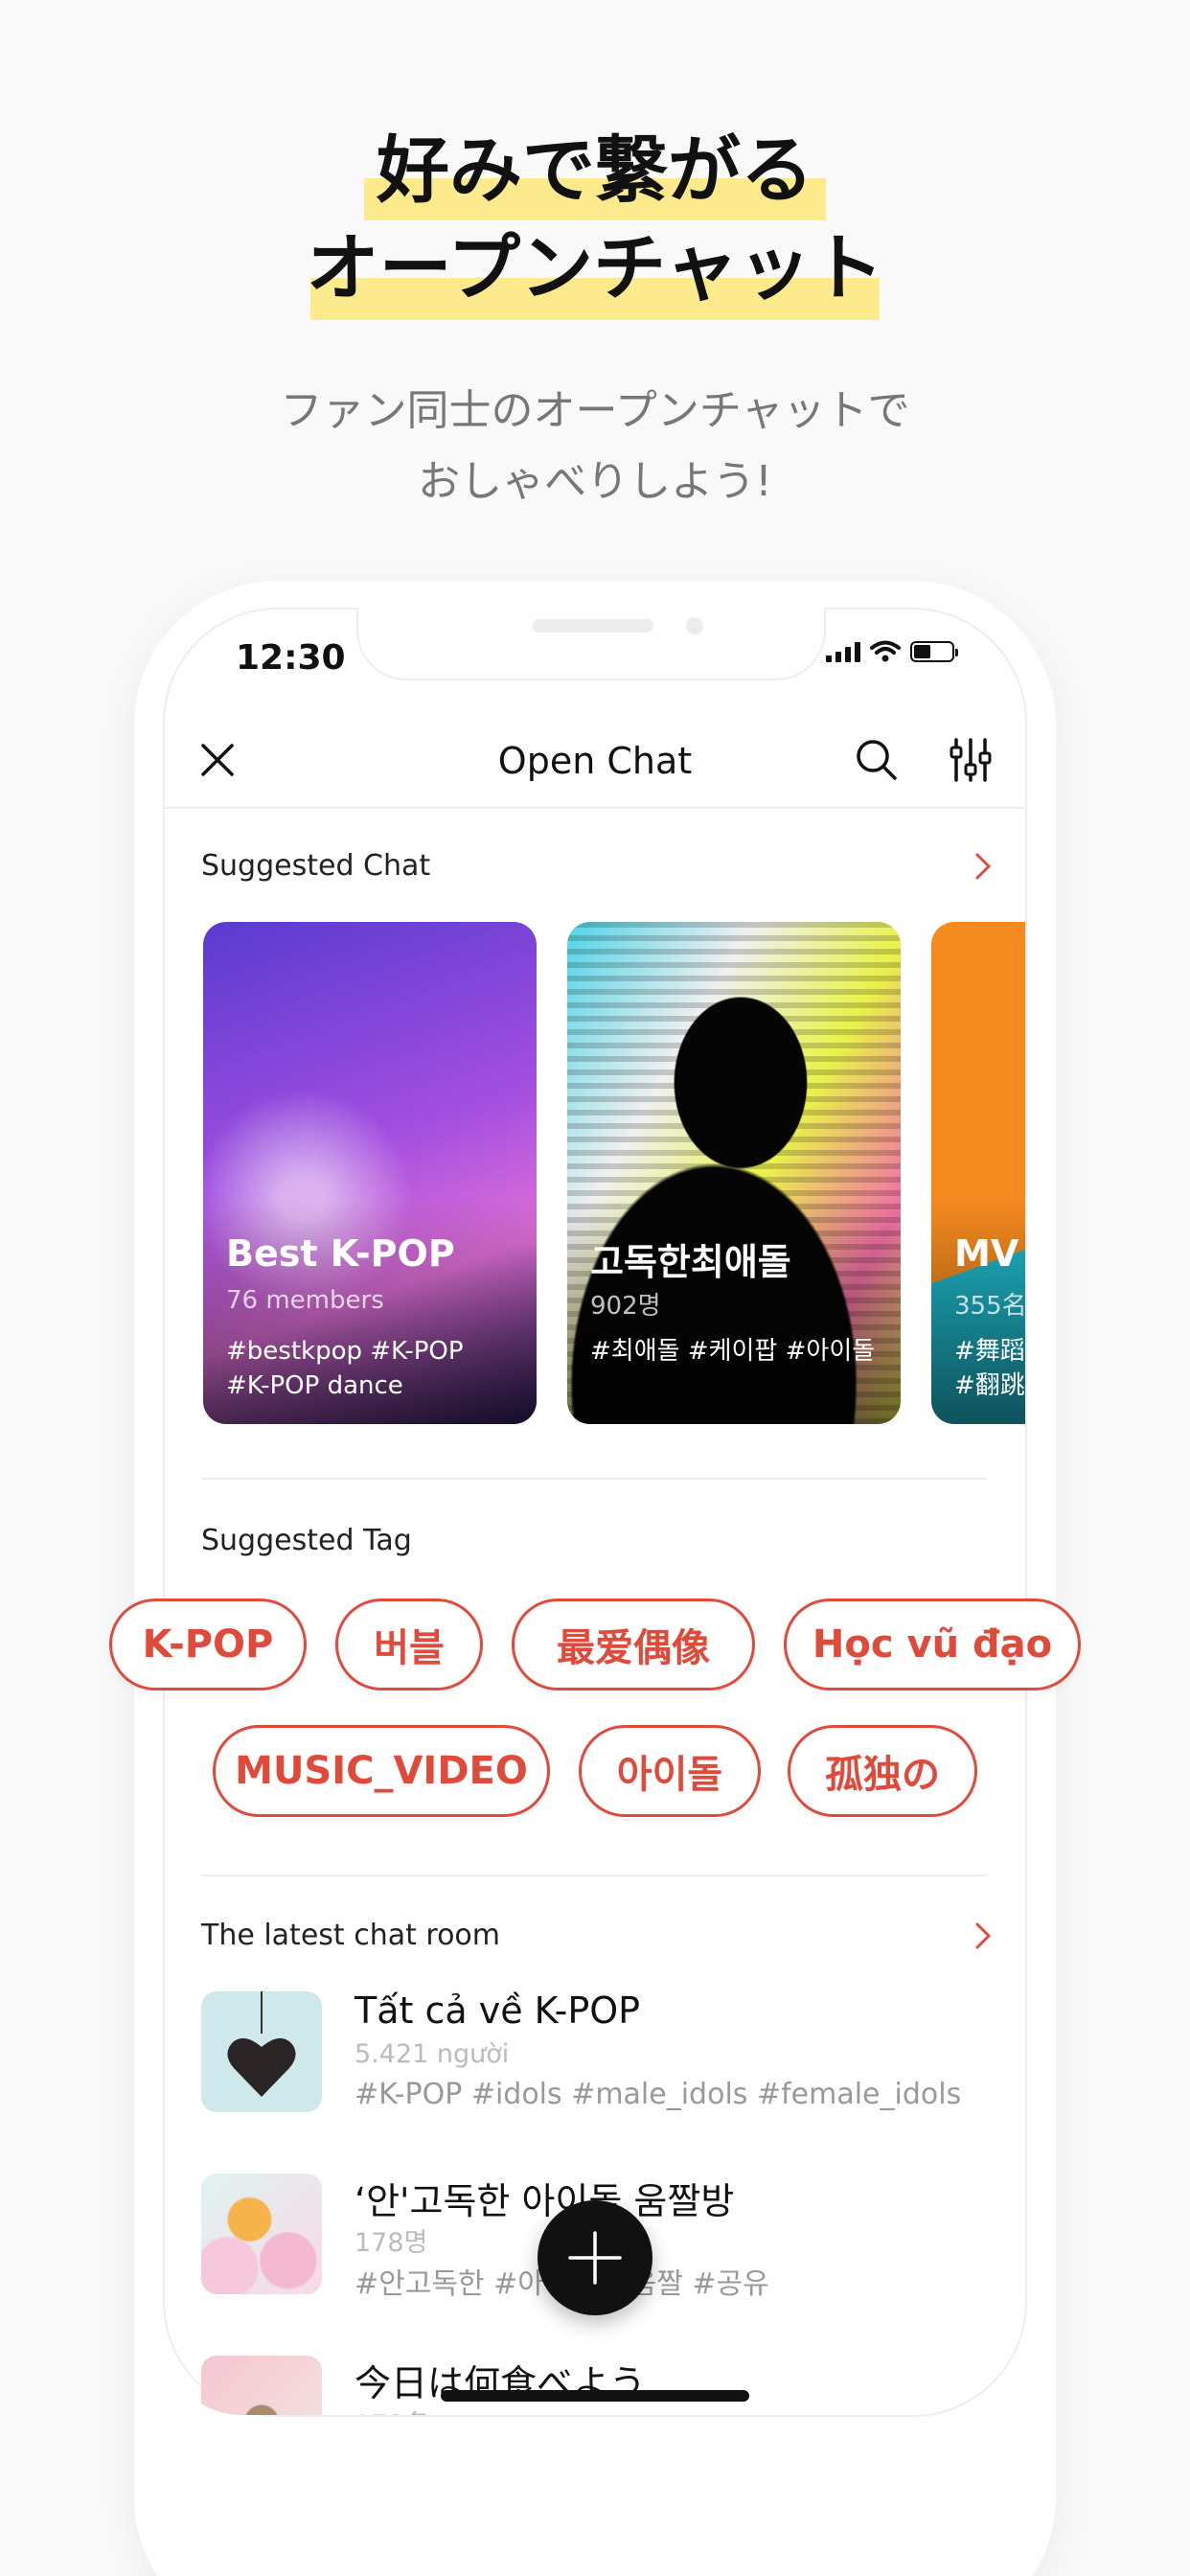 The width and height of the screenshot is (1190, 2576). What do you see at coordinates (305, 1300) in the screenshot?
I see `card-members: 76 members` at bounding box center [305, 1300].